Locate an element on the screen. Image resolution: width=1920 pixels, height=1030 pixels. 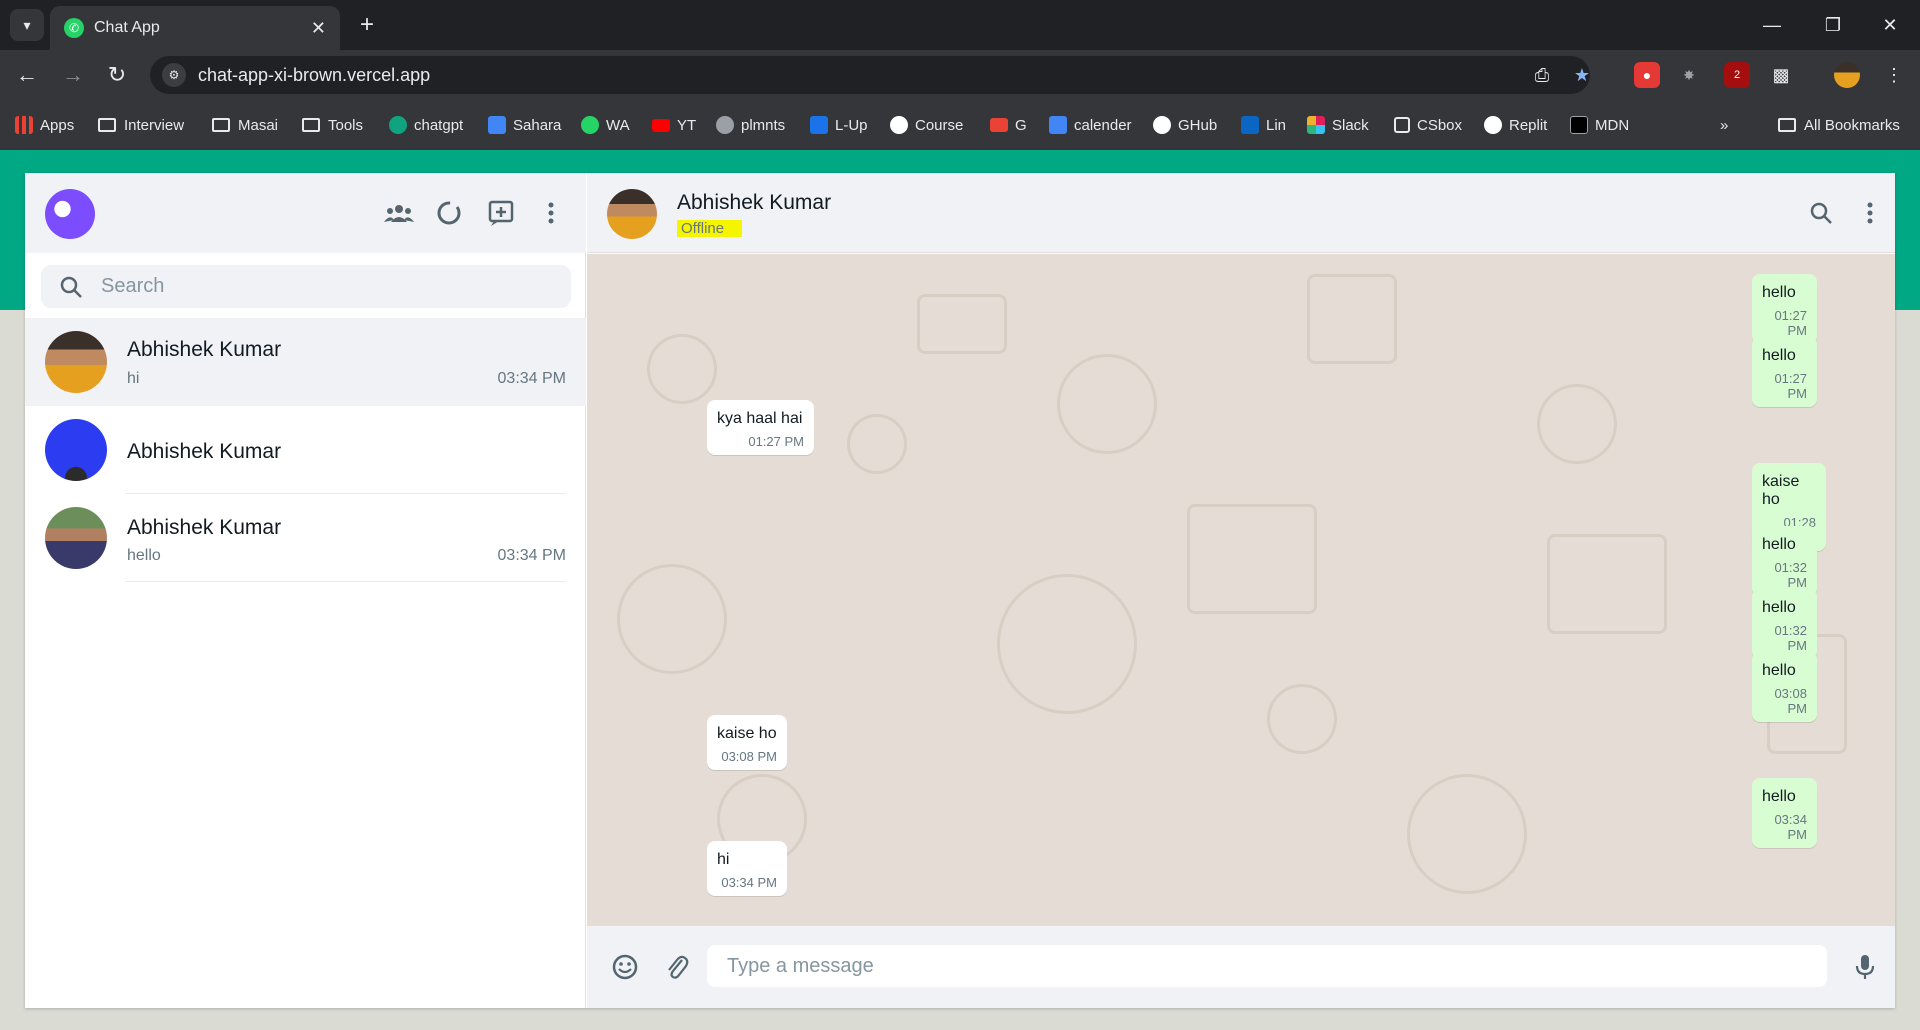
ublock-icon: ● is located at coordinates (1647, 75).